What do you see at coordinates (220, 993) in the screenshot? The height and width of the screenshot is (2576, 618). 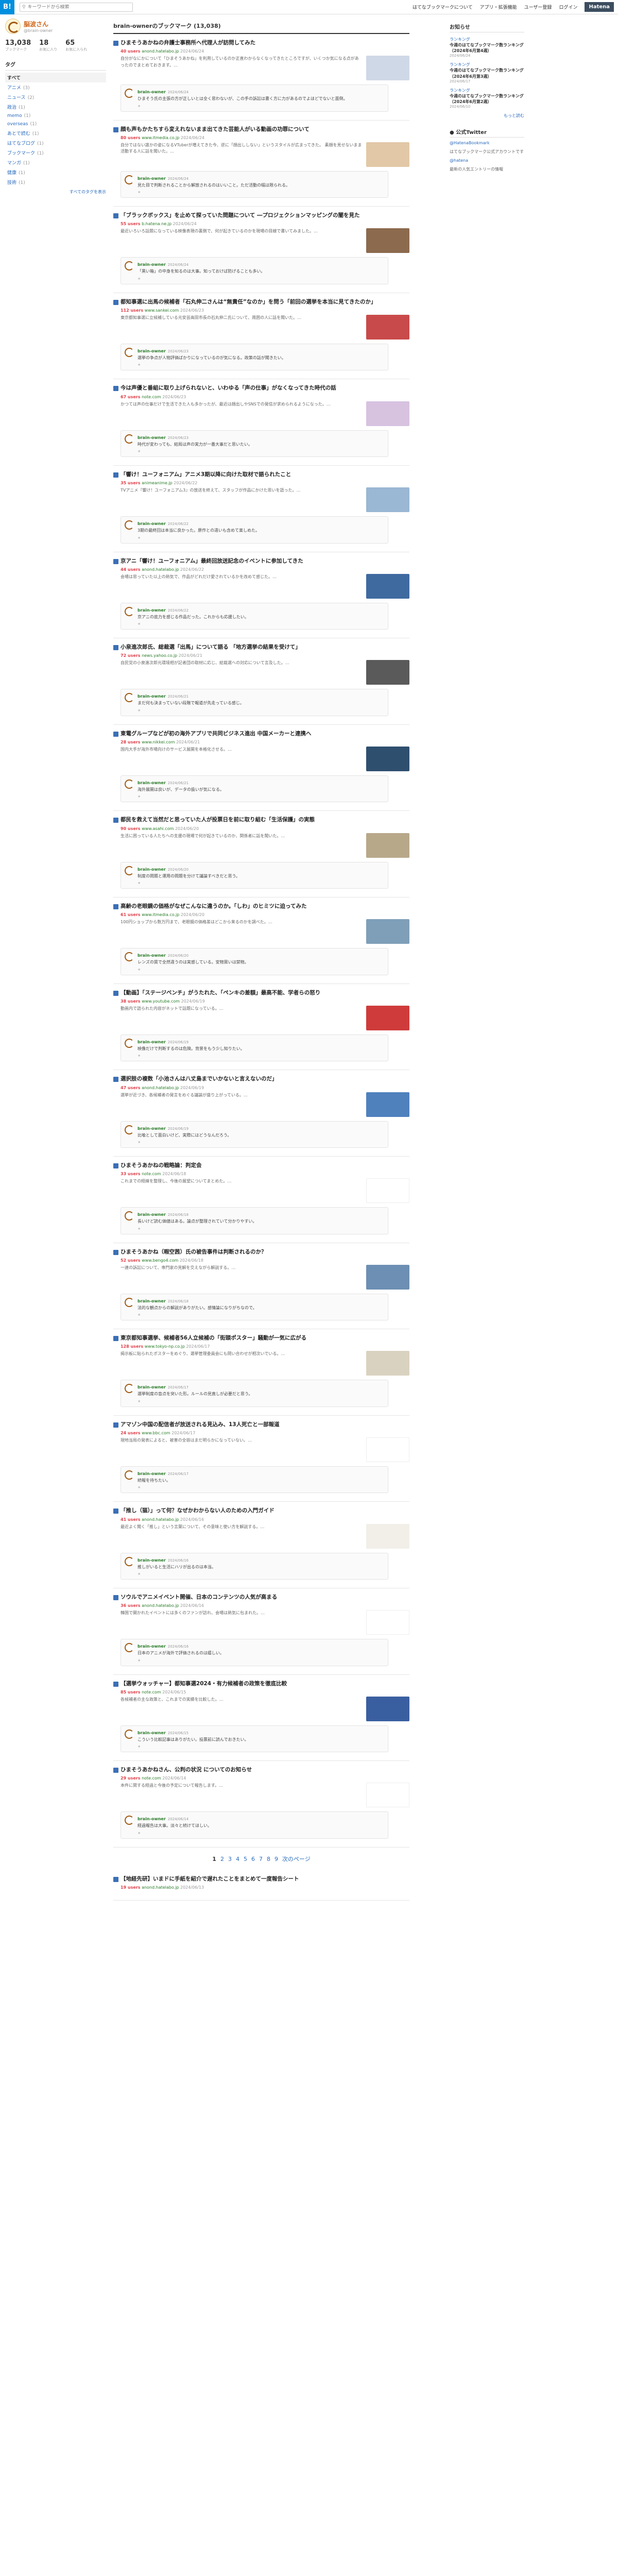 I see `entry-title-text: 【動画】「ステージベンチ」がうたれた、「ペンキの差額」最高不能、学者らの怒り` at bounding box center [220, 993].